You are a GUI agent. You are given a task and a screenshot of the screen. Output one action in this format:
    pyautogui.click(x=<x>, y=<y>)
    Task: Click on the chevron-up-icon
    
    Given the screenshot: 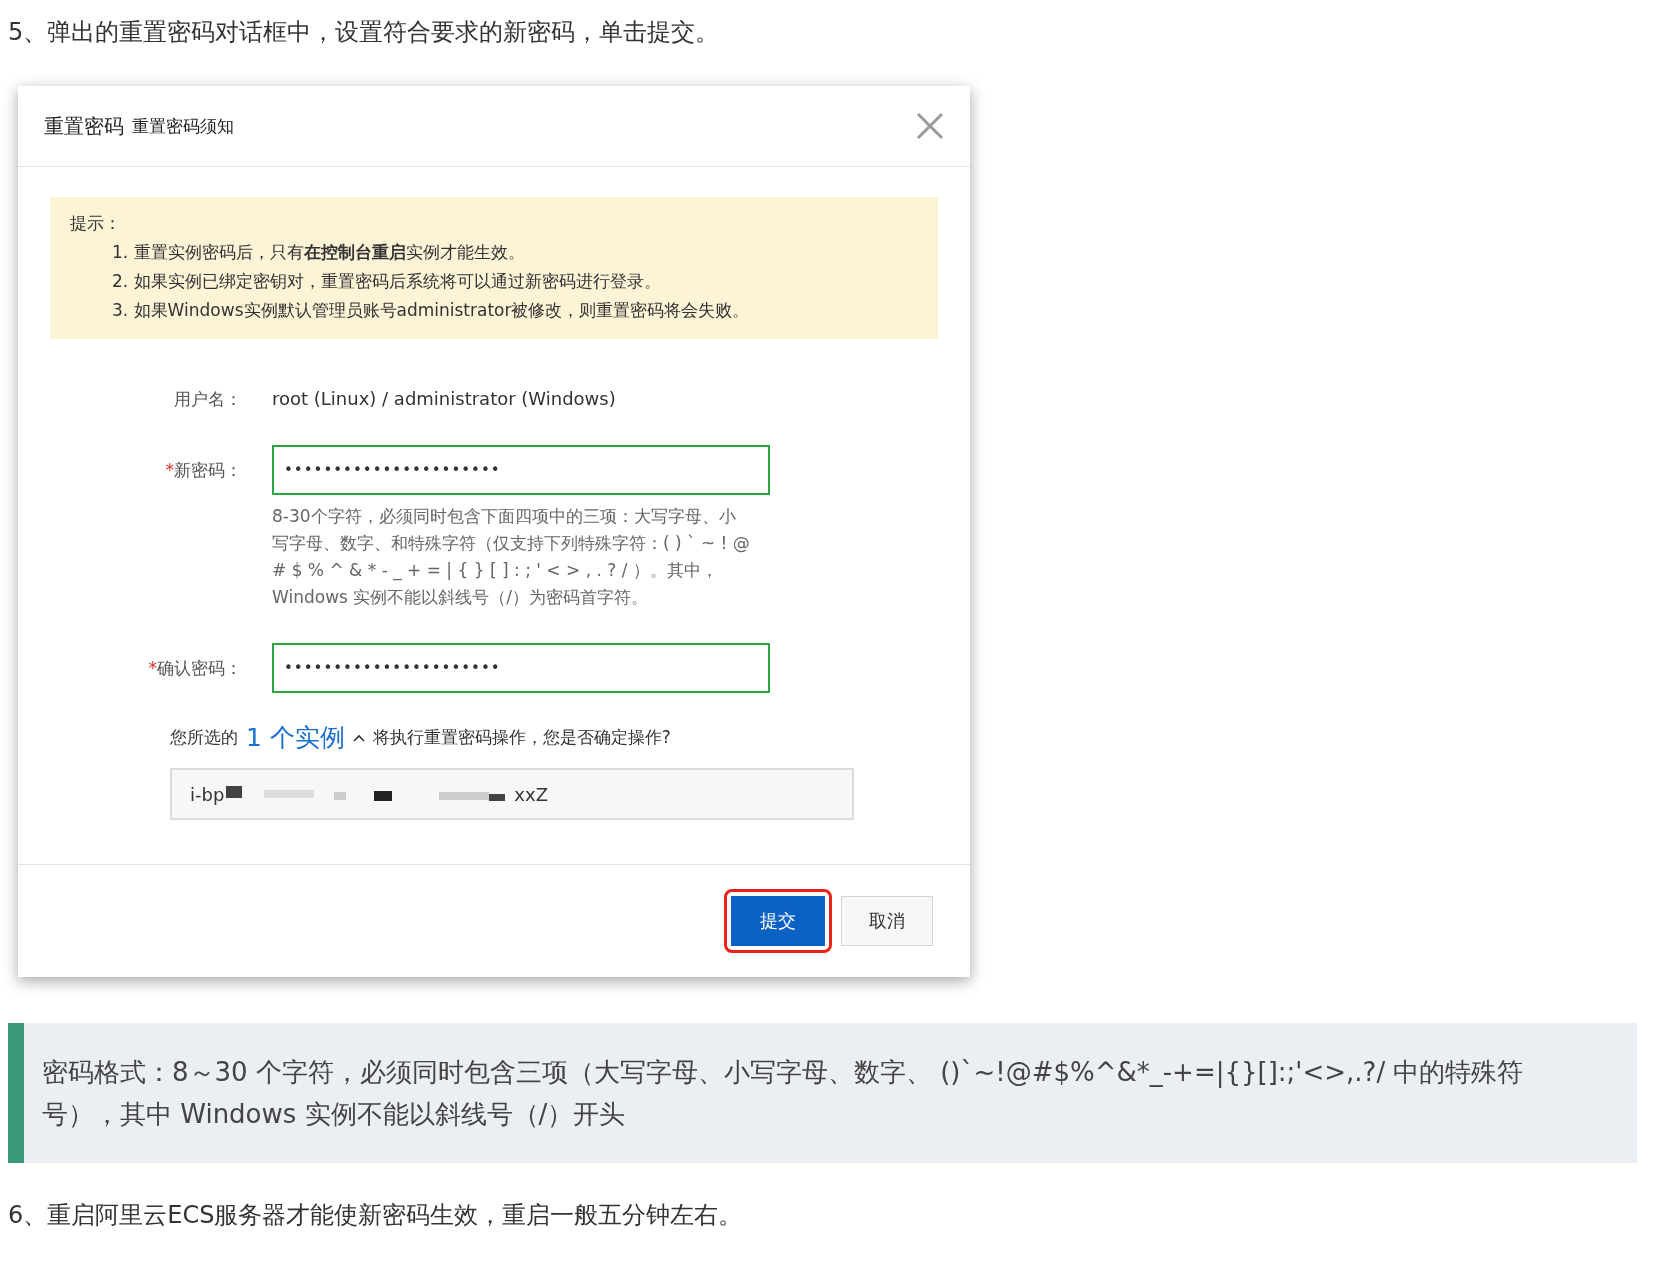 What is the action you would take?
    pyautogui.click(x=358, y=737)
    